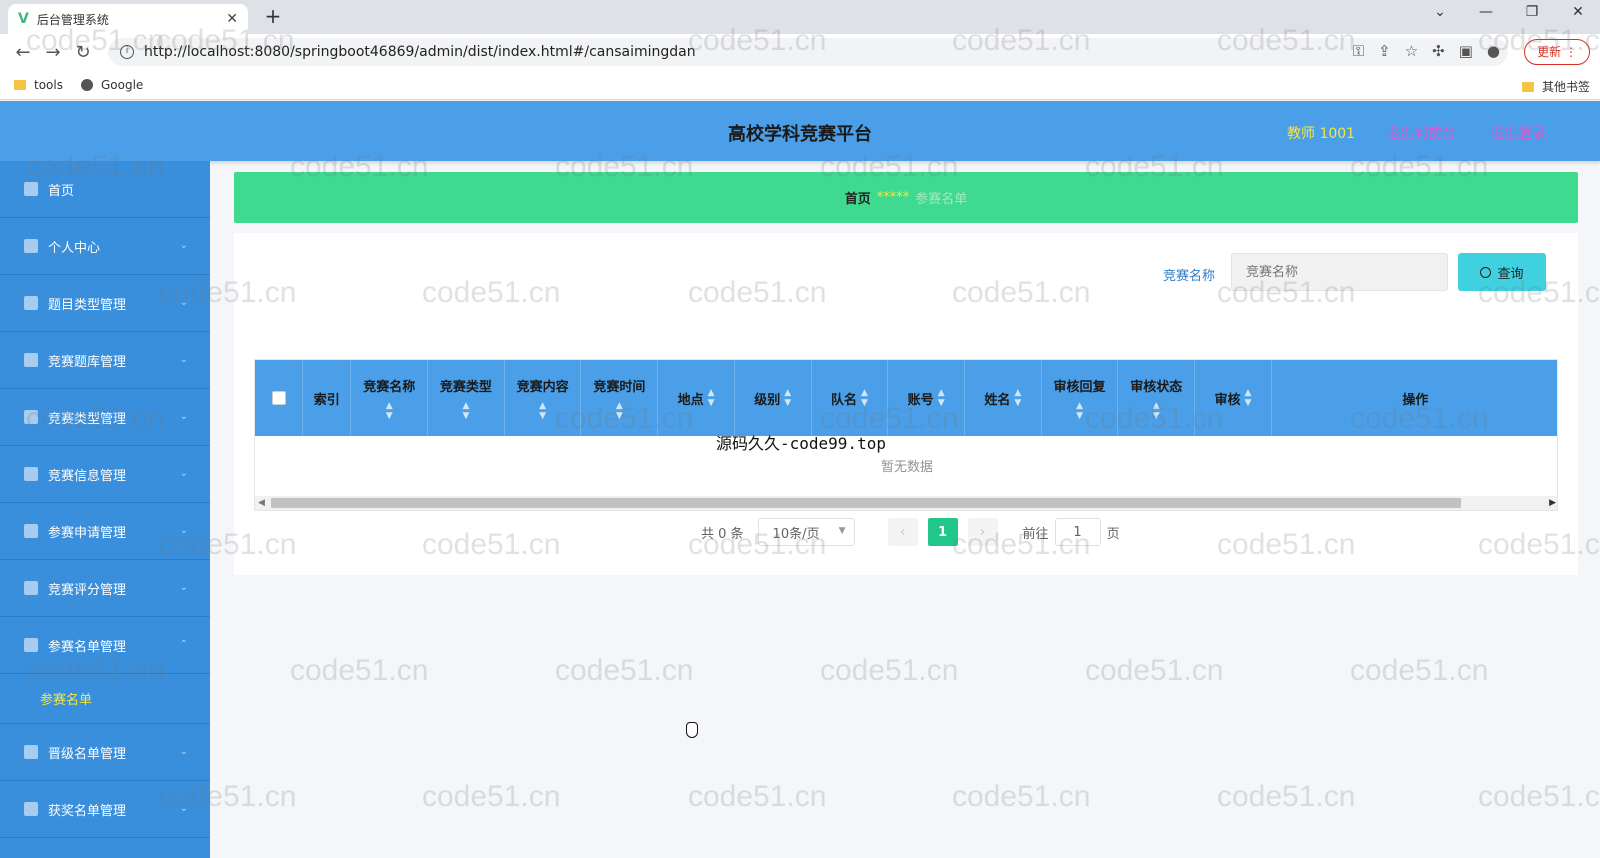 The width and height of the screenshot is (1600, 858). I want to click on column-header-contest-time: 竞赛时间 ▲ ▼, so click(620, 398).